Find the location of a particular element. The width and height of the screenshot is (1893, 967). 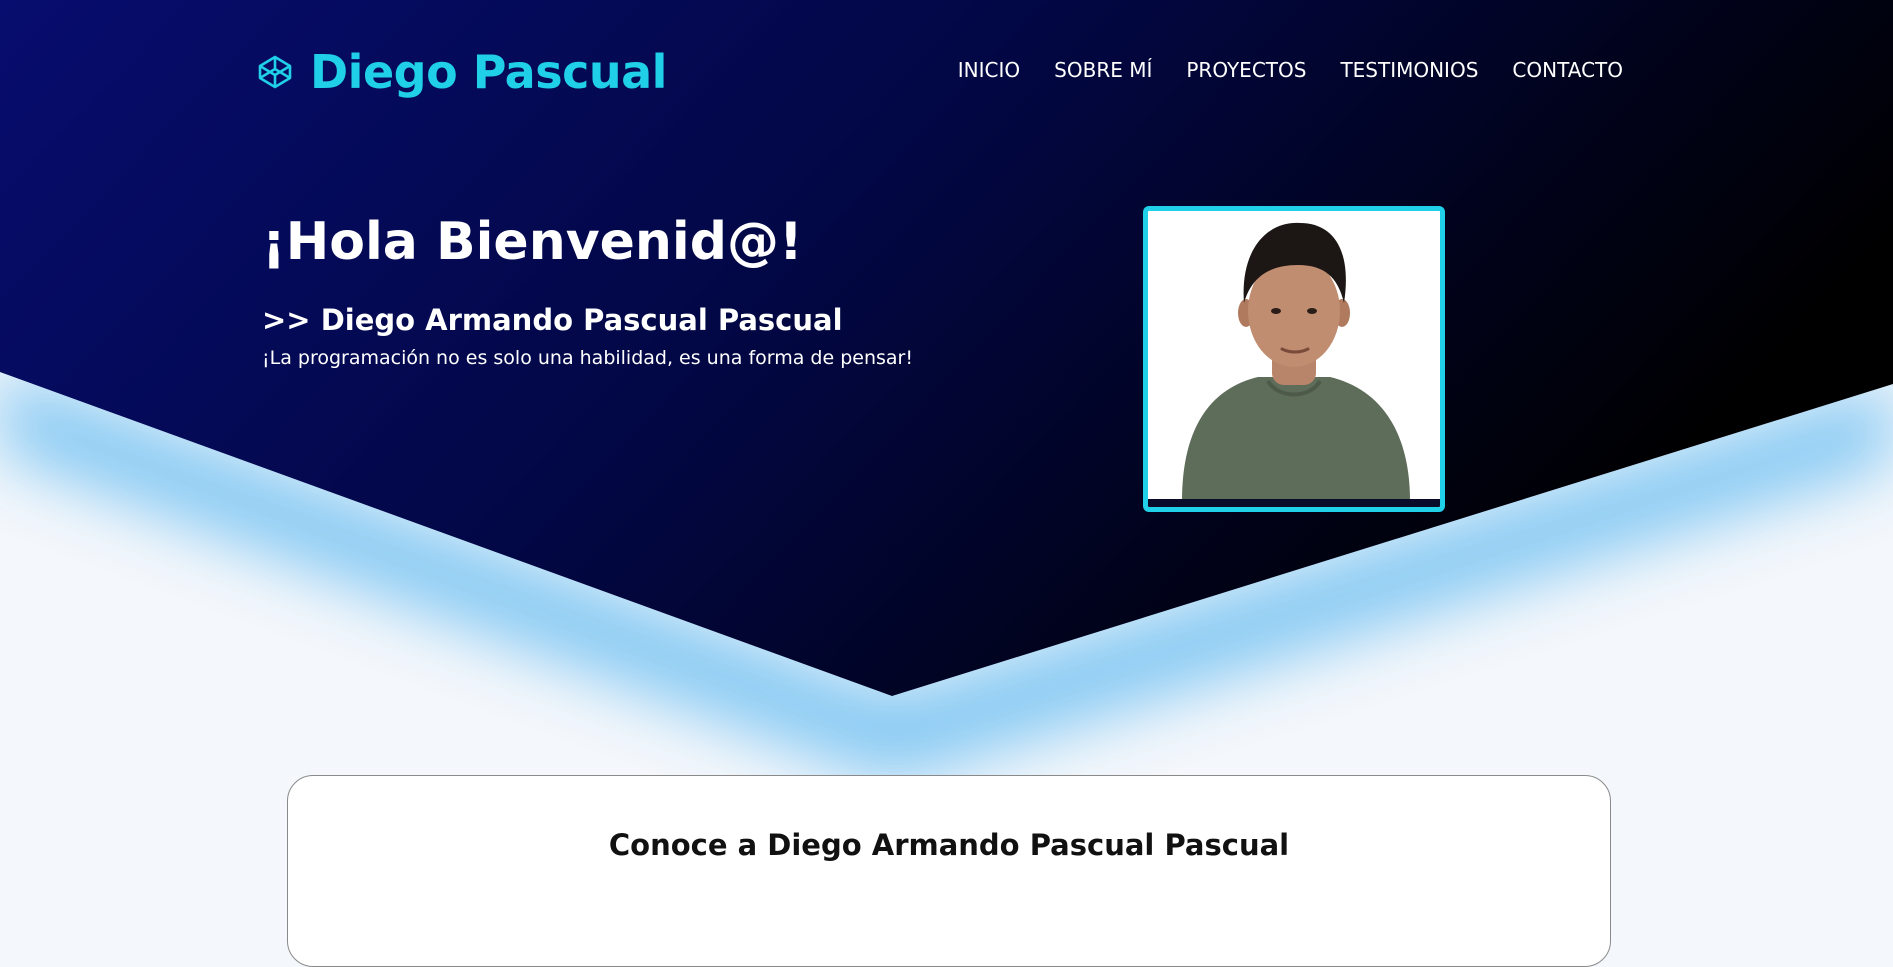

codepen-cube-icon is located at coordinates (275, 72).